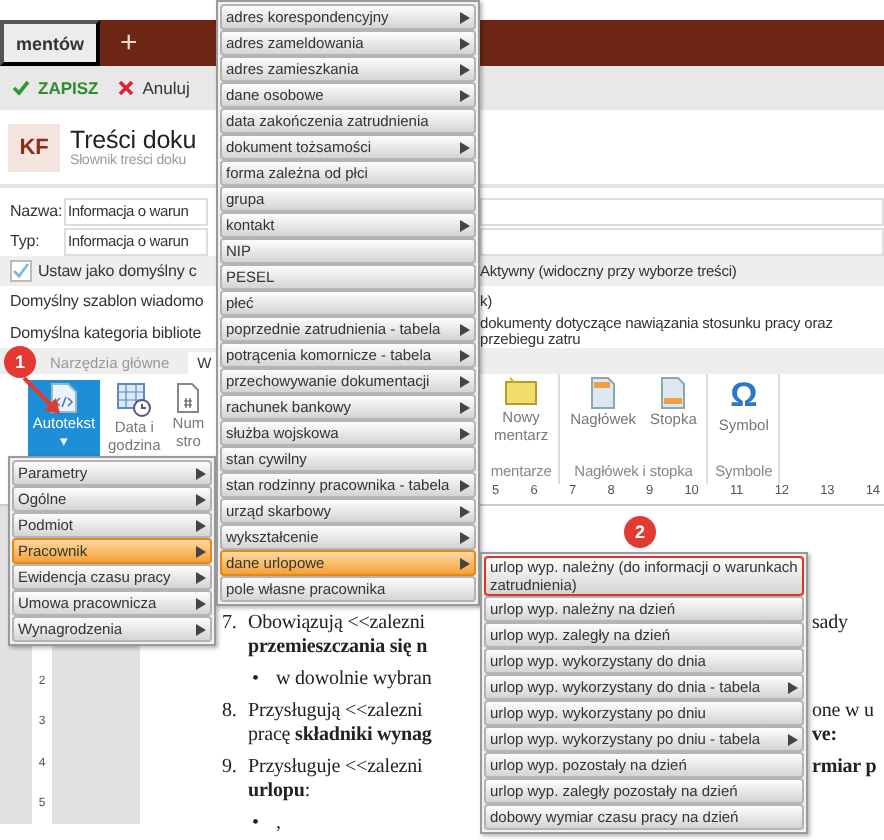 The image size is (884, 840). What do you see at coordinates (354, 679) in the screenshot?
I see `document-text: w dowolnie wybran` at bounding box center [354, 679].